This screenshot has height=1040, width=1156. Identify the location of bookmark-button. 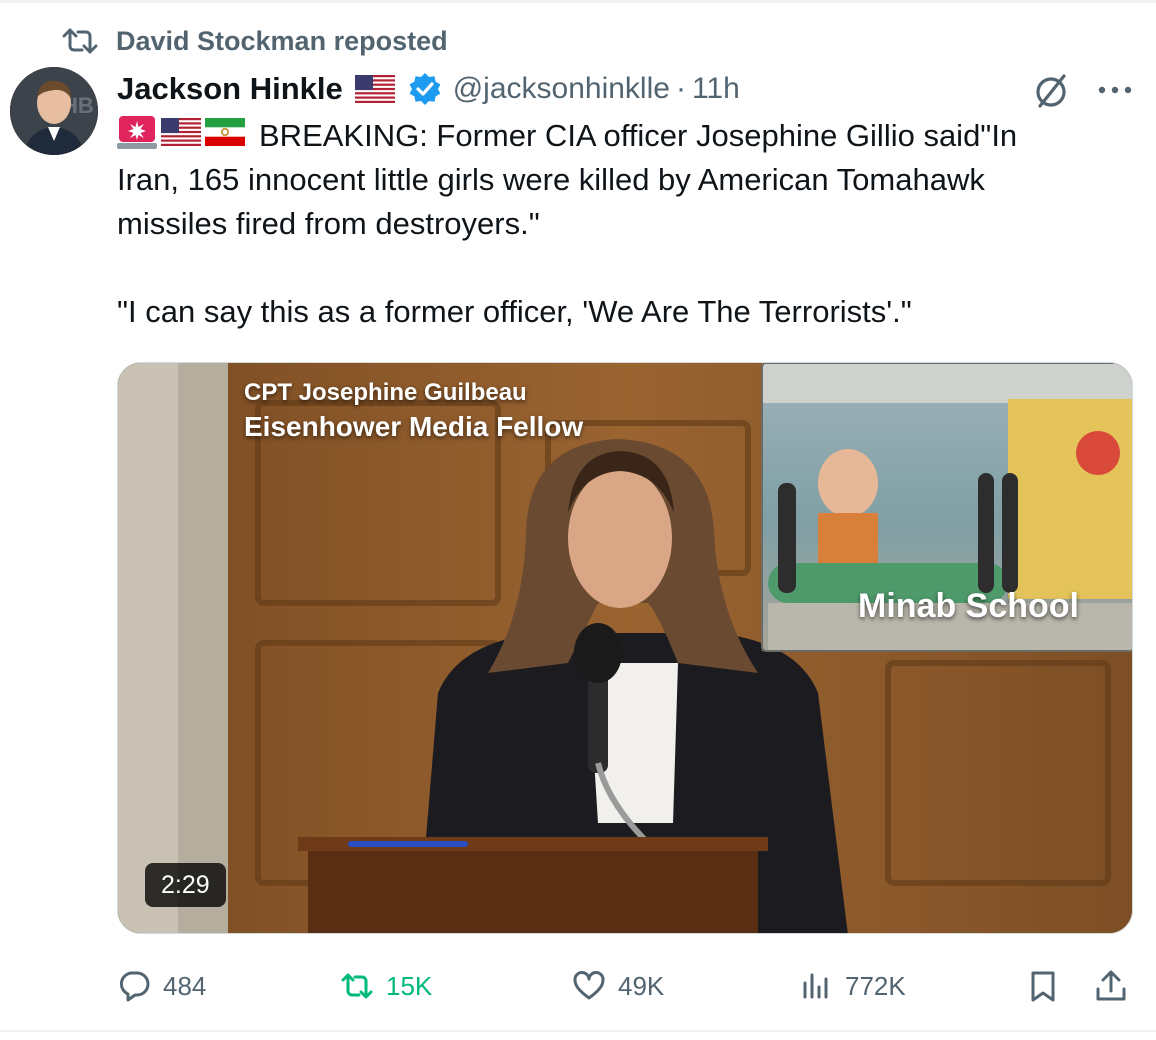
(1043, 986).